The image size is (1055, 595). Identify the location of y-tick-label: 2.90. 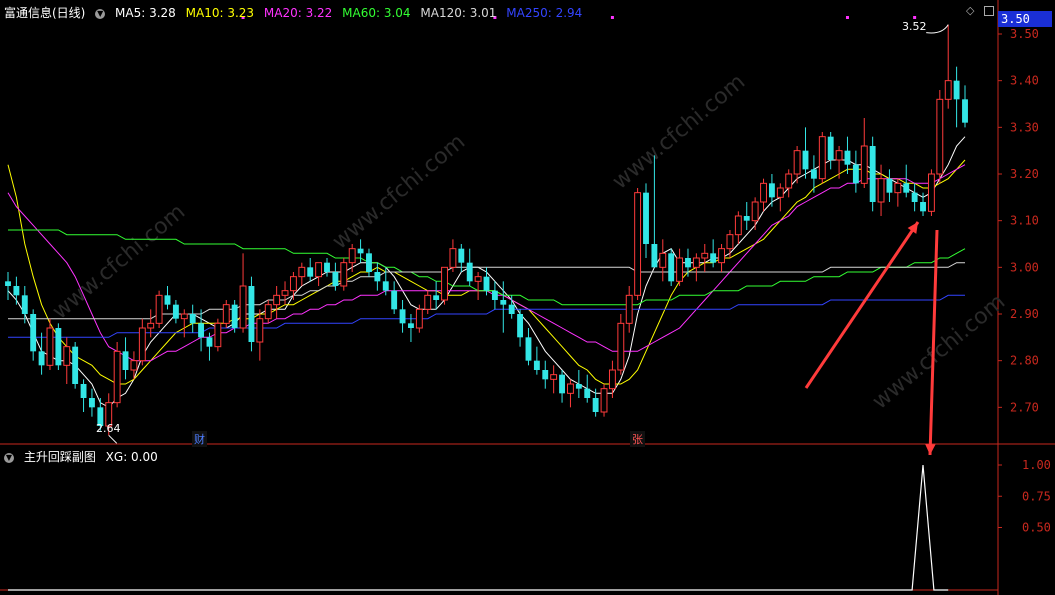
(1024, 314).